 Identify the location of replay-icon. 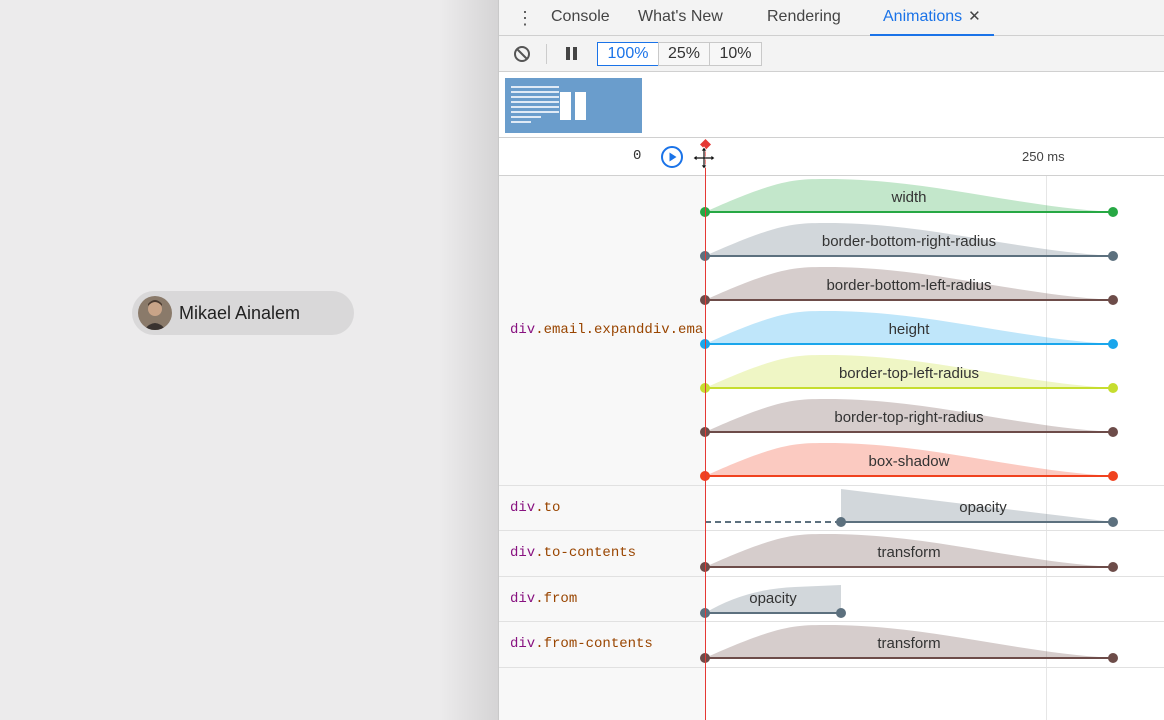
(672, 157).